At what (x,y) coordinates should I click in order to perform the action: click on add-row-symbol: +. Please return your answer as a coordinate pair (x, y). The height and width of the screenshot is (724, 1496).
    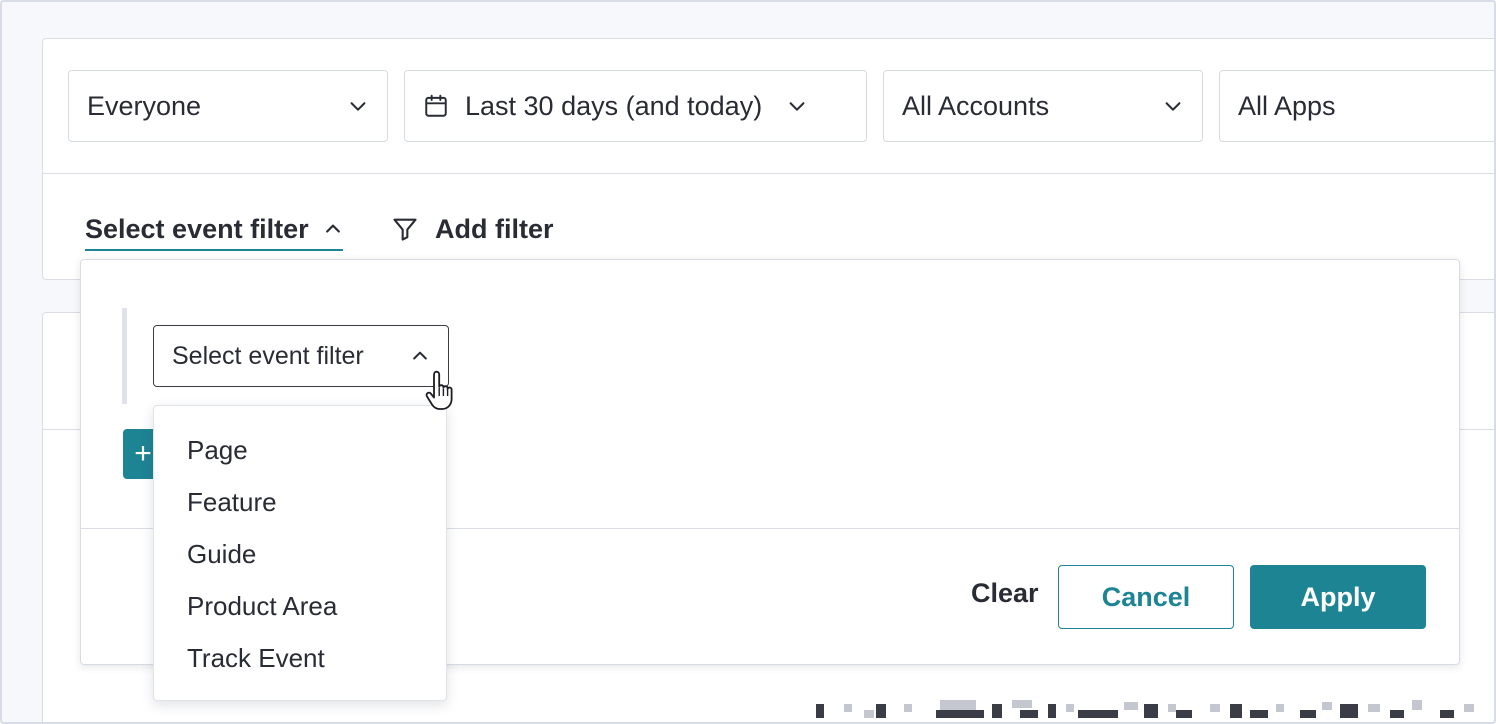
    Looking at the image, I should click on (143, 453).